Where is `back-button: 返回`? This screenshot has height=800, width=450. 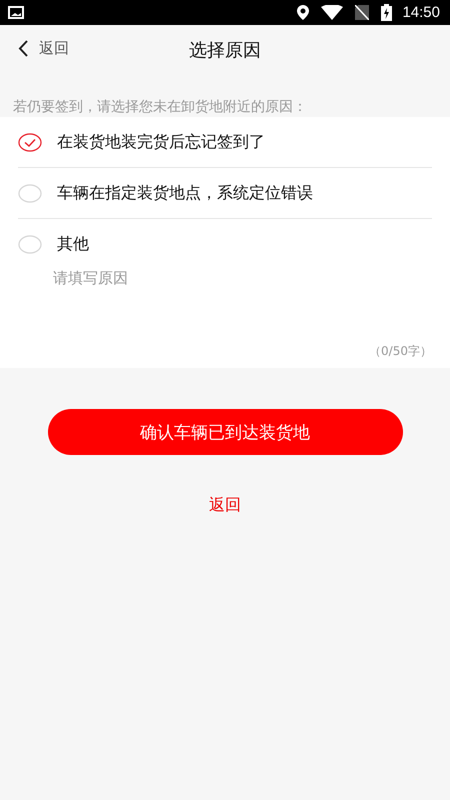 back-button: 返回 is located at coordinates (43, 48).